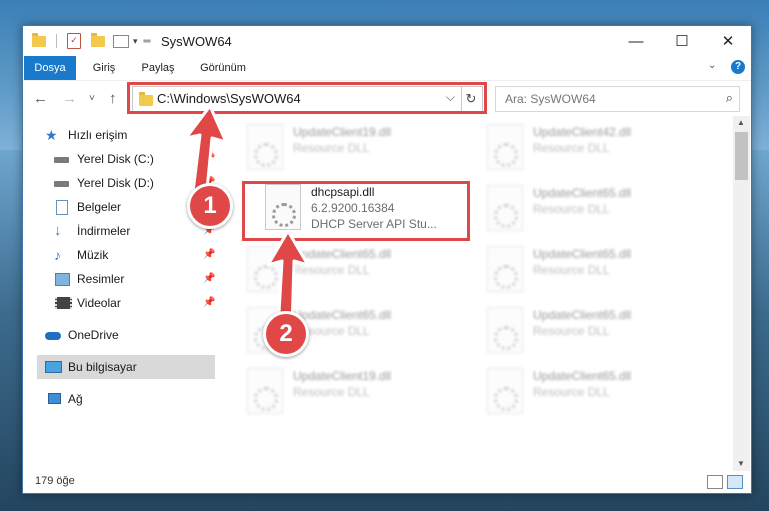  I want to click on vertical-scrollbar: ▲ ▼, so click(741, 293).